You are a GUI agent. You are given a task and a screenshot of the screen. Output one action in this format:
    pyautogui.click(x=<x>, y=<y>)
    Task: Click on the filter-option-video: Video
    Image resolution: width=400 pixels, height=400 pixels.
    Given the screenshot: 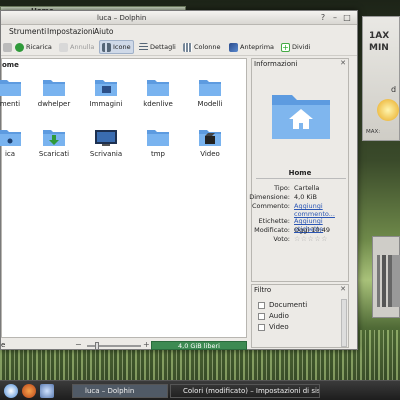 What is the action you would take?
    pyautogui.click(x=273, y=327)
    